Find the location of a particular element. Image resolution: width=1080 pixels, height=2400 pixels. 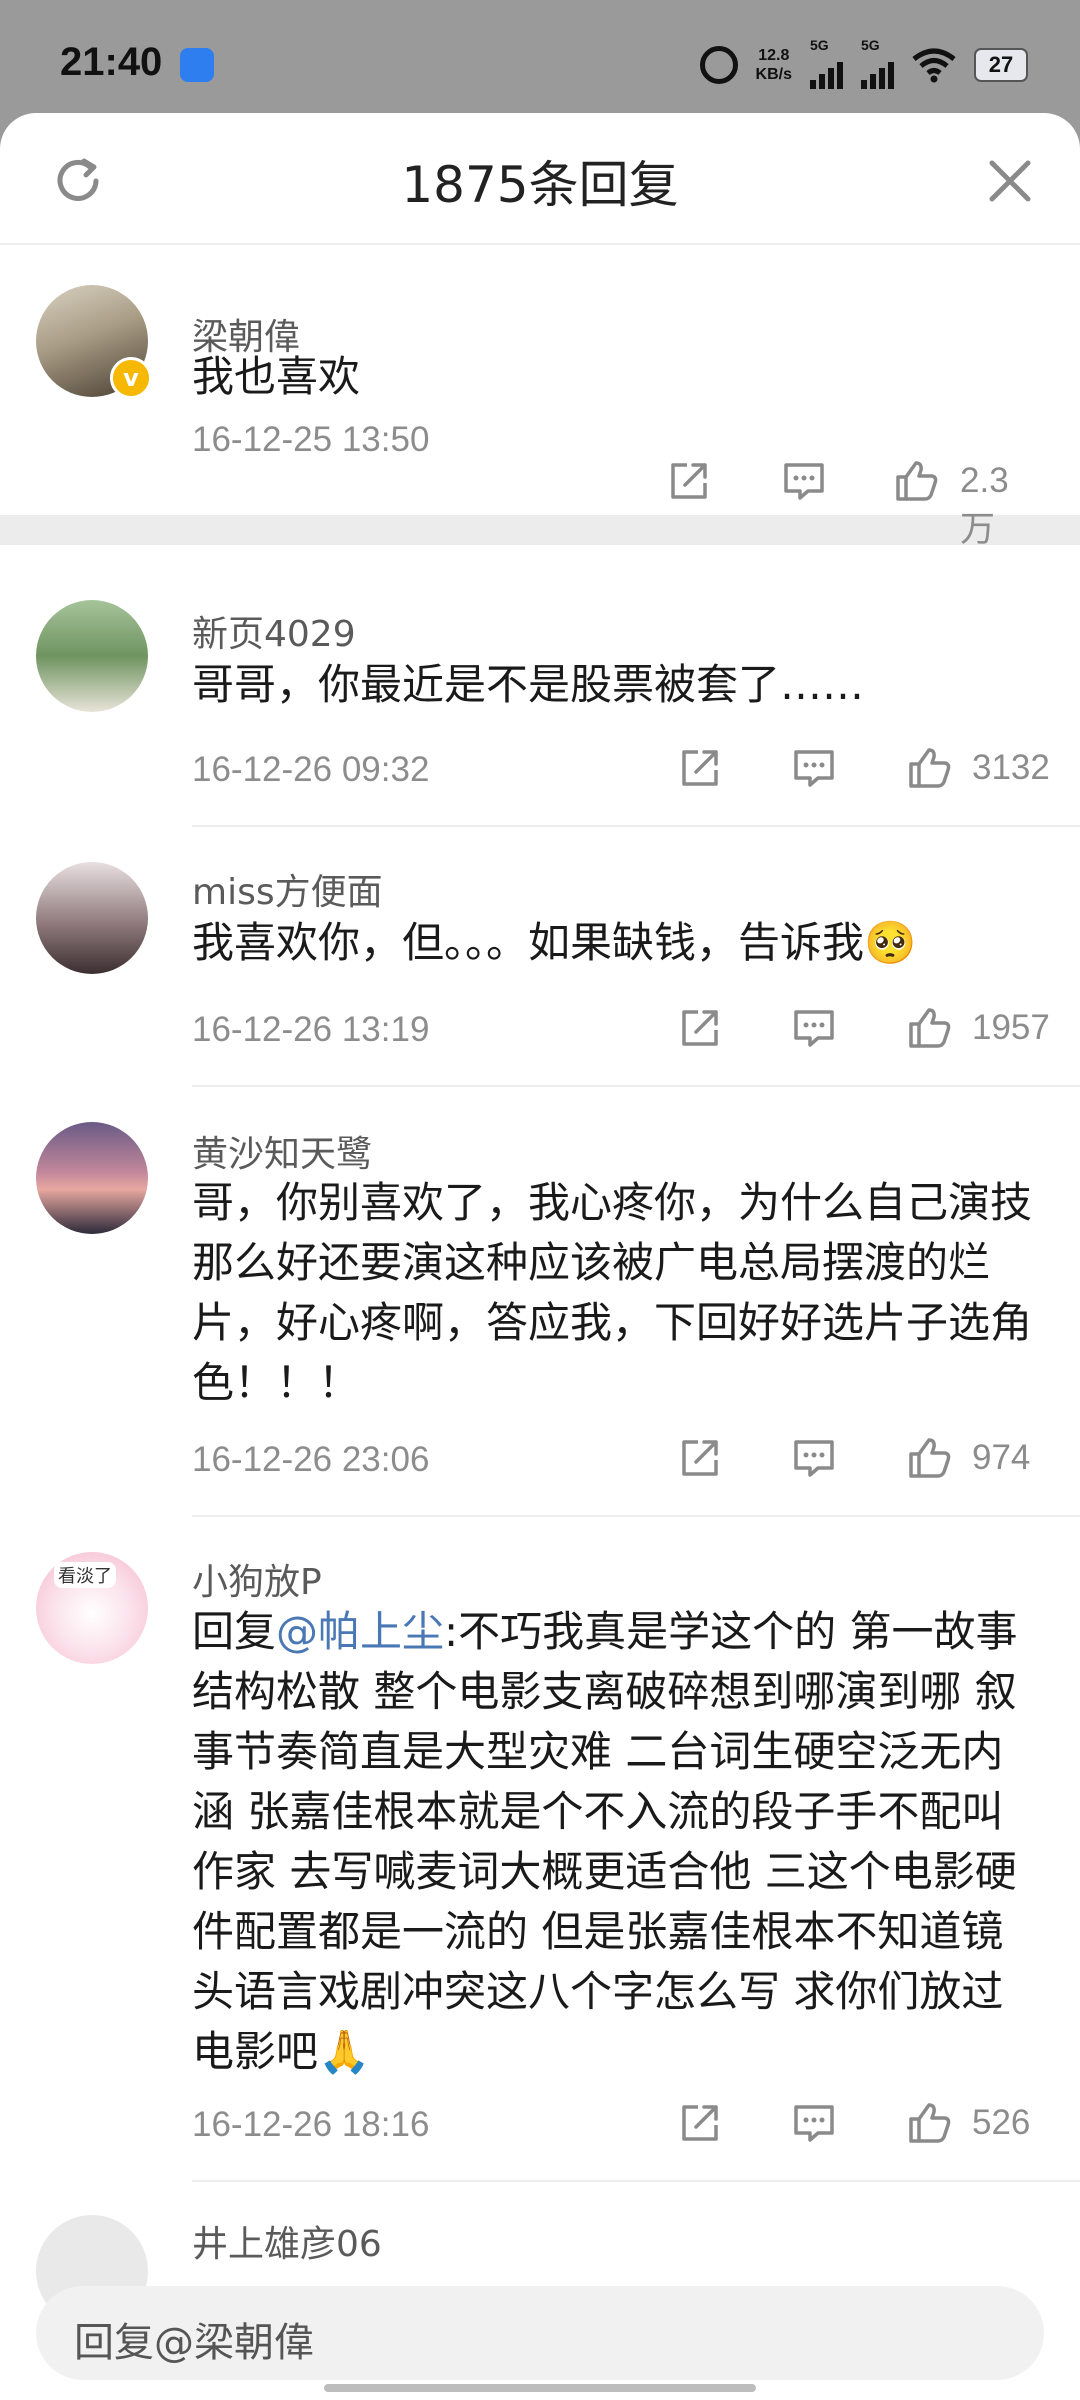

avatar: 看淡了 is located at coordinates (92, 1608).